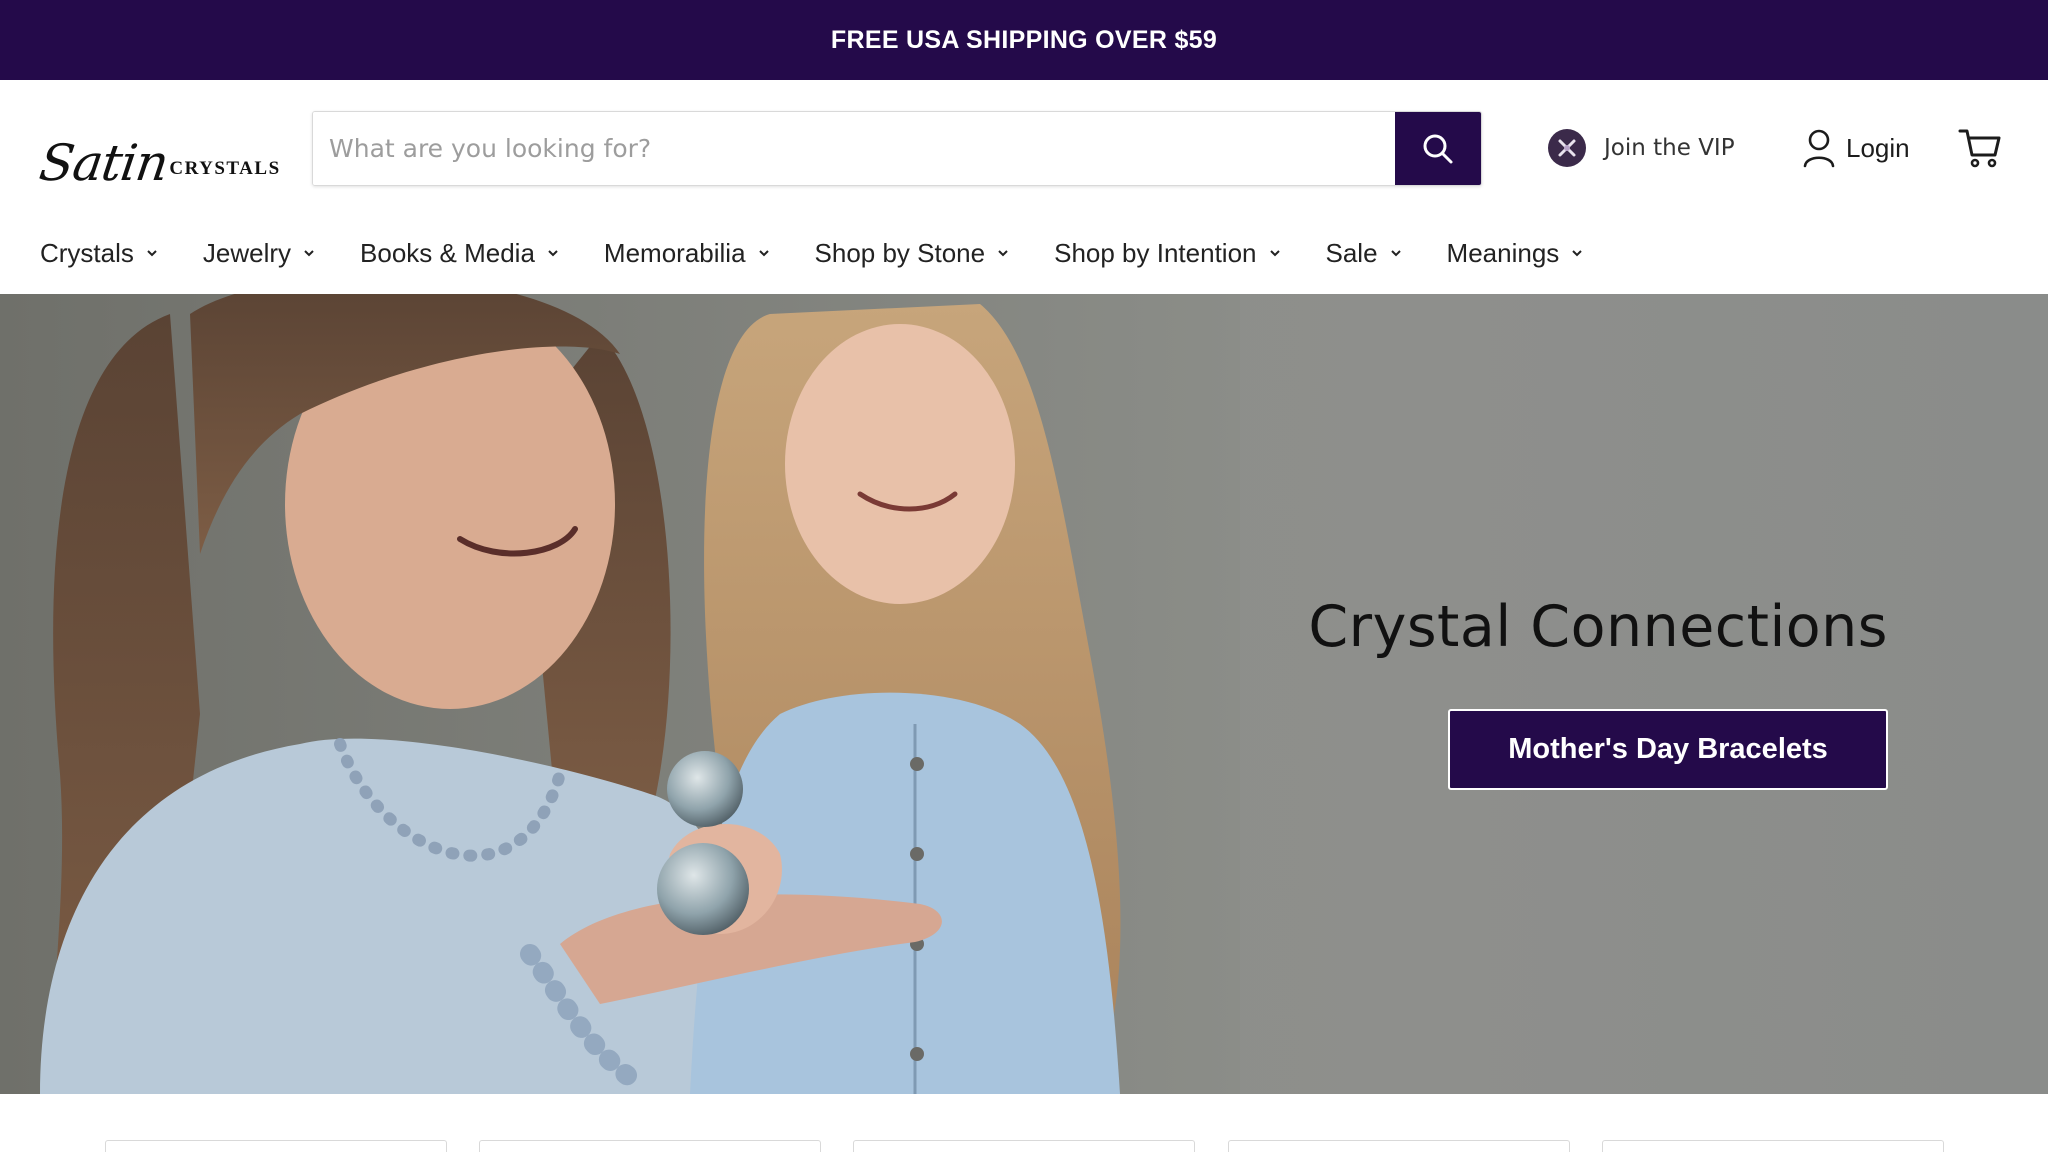  What do you see at coordinates (1155, 252) in the screenshot?
I see `nav-item-label: Shop by Intention` at bounding box center [1155, 252].